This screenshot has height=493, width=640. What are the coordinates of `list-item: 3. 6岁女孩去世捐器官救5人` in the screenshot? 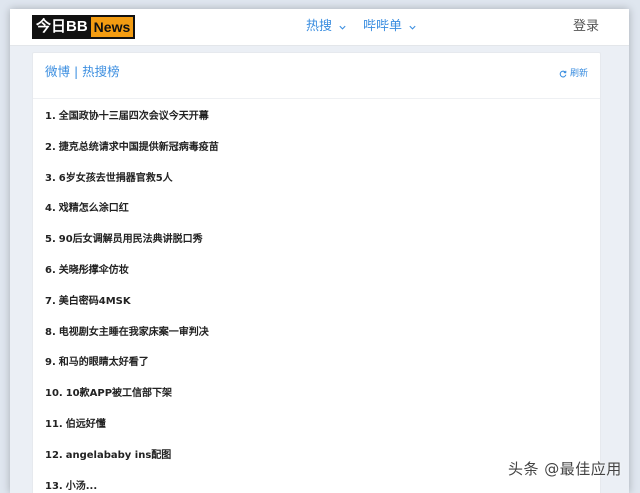 It's located at (132, 185).